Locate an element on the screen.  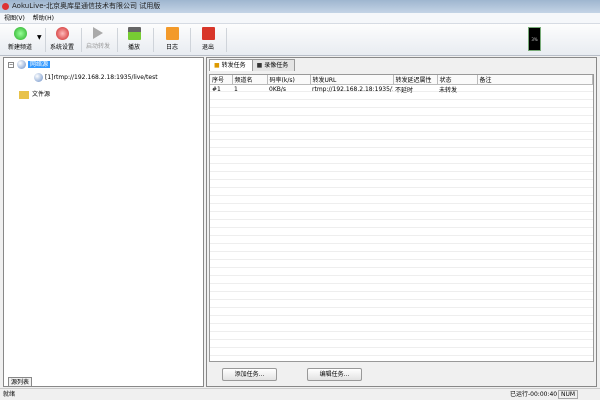
log-icon is located at coordinates (172, 33).